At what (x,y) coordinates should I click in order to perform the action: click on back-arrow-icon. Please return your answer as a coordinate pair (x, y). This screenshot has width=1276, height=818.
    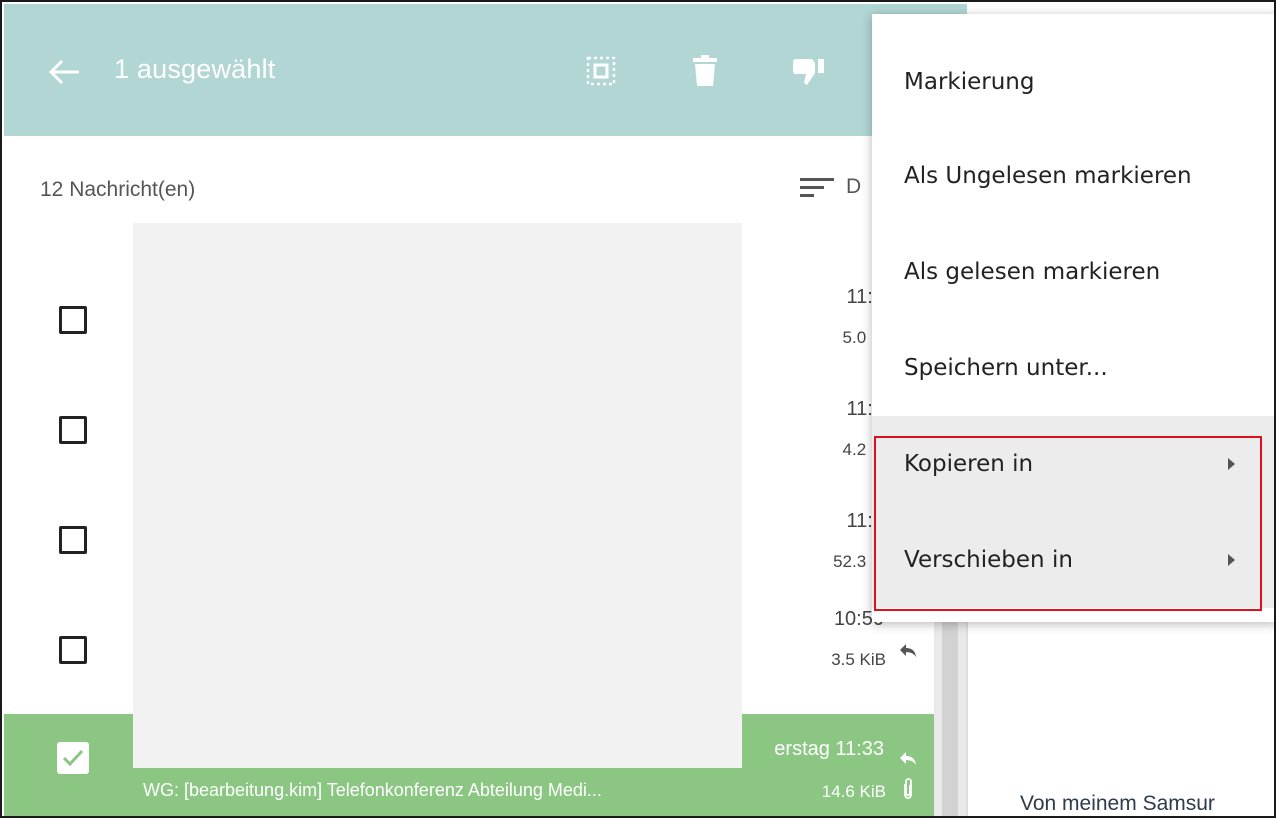
    Looking at the image, I should click on (63, 72).